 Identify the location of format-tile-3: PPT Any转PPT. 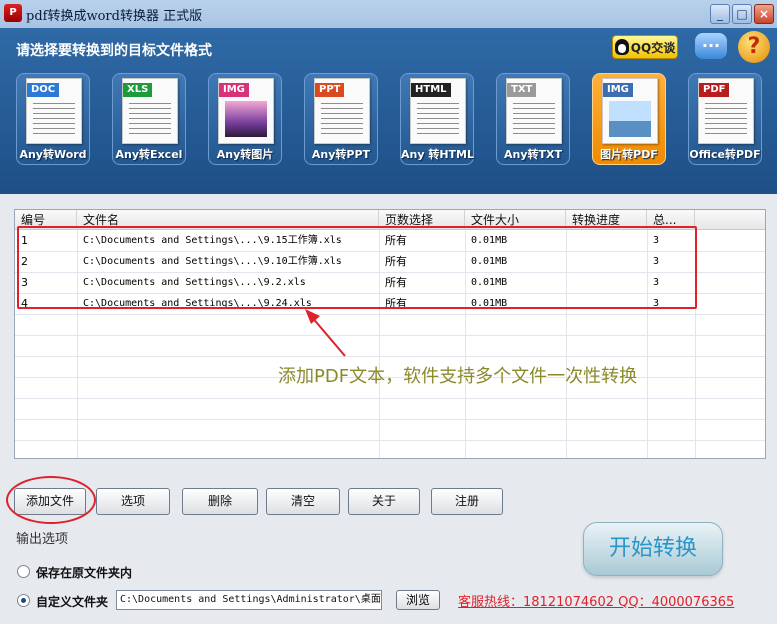
(341, 119).